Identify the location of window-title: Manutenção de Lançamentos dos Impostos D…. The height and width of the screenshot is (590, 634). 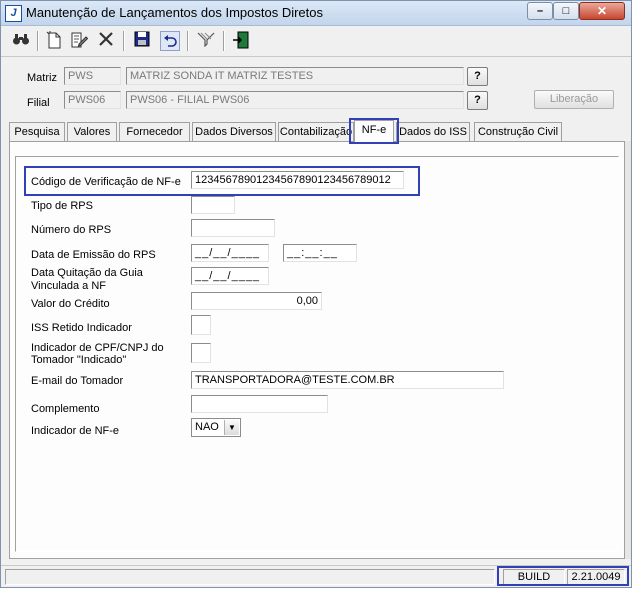
(175, 12).